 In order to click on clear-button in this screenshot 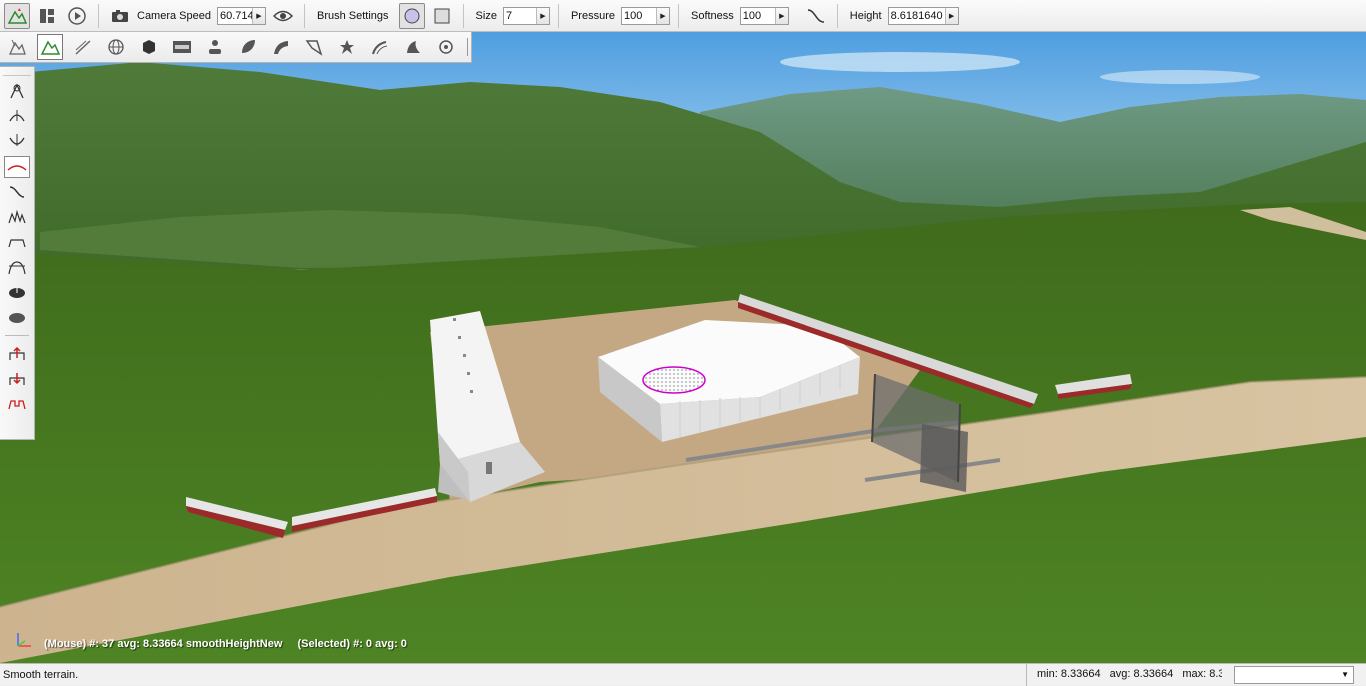, I will do `click(17, 404)`.